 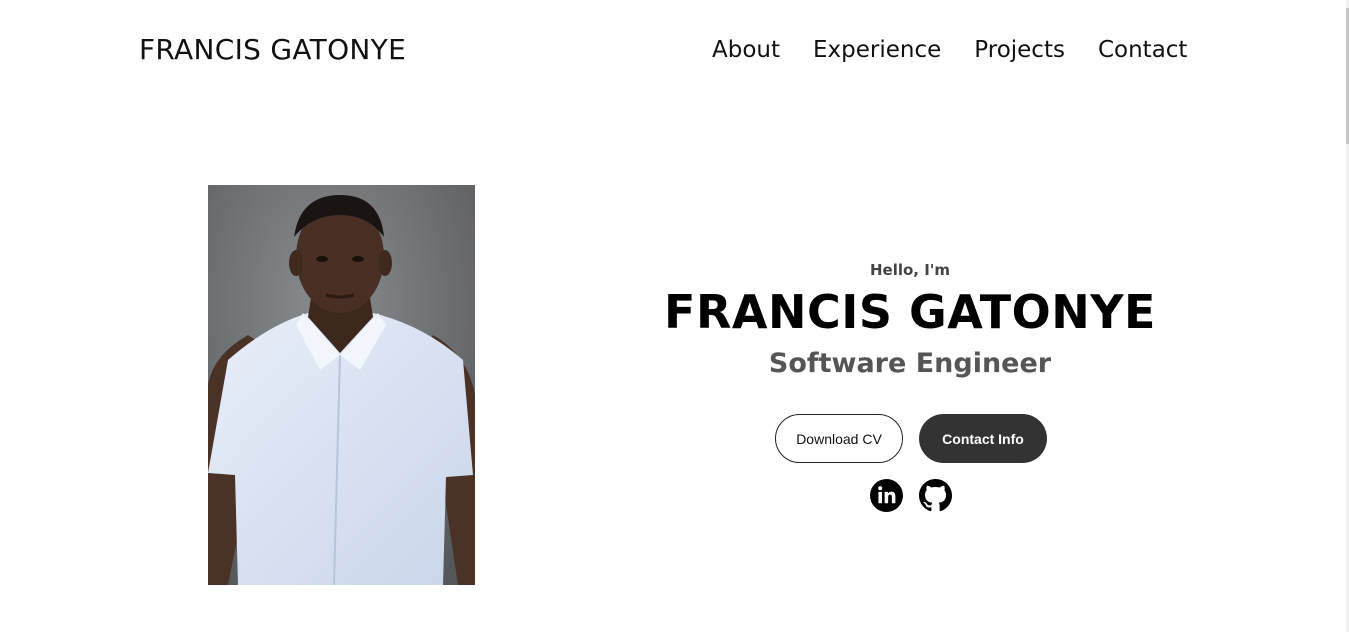 What do you see at coordinates (911, 438) in the screenshot?
I see `hero-buttons: Download CV Contact Info` at bounding box center [911, 438].